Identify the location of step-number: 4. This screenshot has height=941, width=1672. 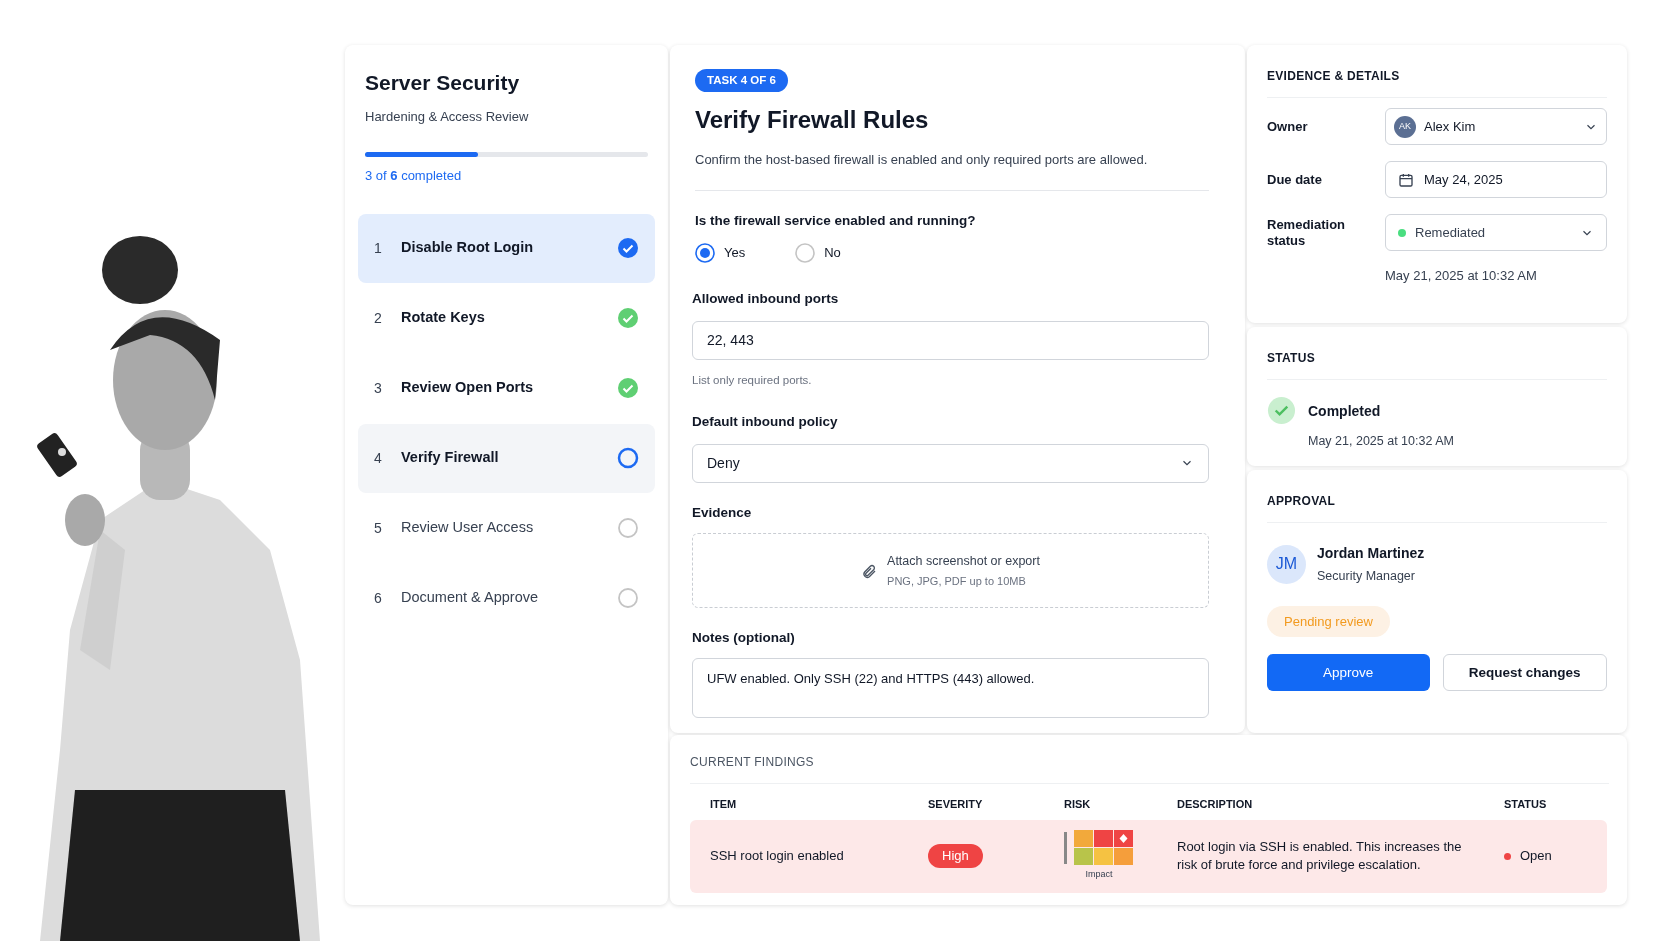
(378, 458).